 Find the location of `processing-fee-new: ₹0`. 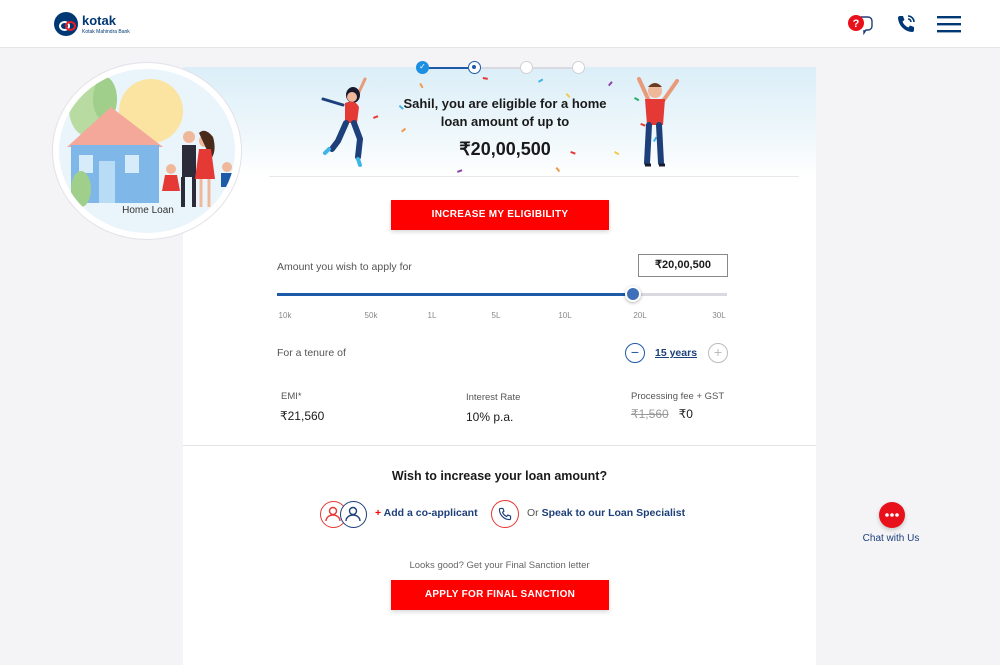

processing-fee-new: ₹0 is located at coordinates (685, 414).